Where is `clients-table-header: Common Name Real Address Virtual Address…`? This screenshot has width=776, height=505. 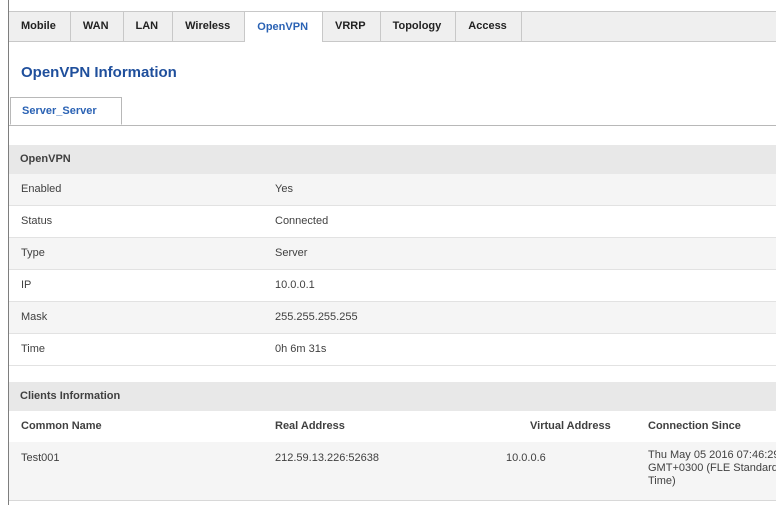 clients-table-header: Common Name Real Address Virtual Address… is located at coordinates (392, 427).